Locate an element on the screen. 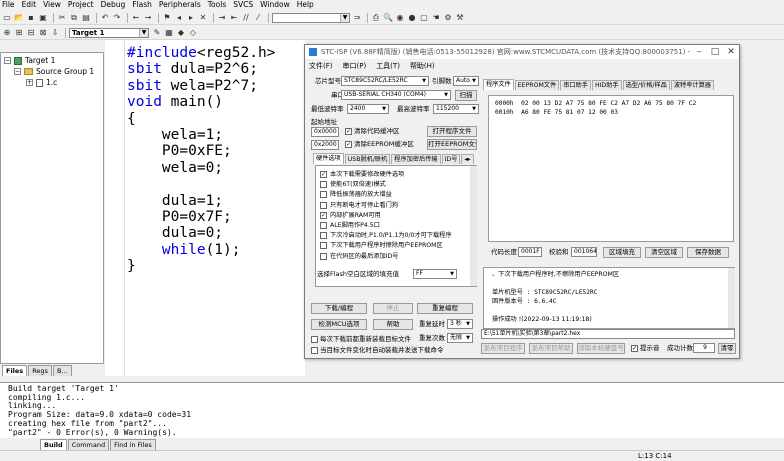  clear-count-button: 清零 is located at coordinates (727, 348).